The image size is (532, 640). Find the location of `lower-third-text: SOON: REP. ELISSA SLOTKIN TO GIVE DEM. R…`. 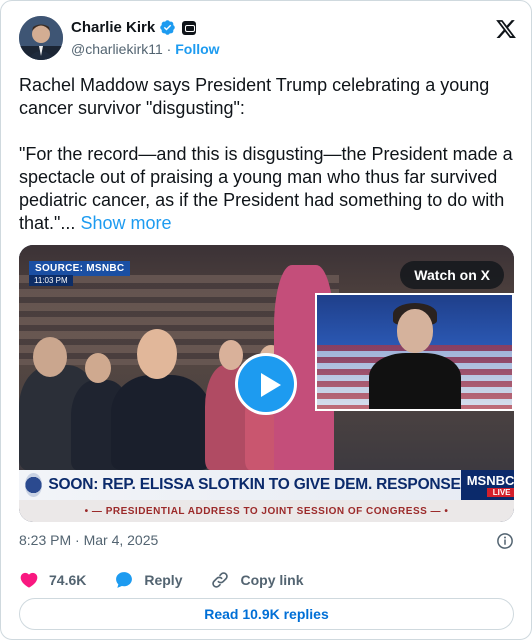

lower-third-text: SOON: REP. ELISSA SLOTKIN TO GIVE DEM. R… is located at coordinates (254, 484).